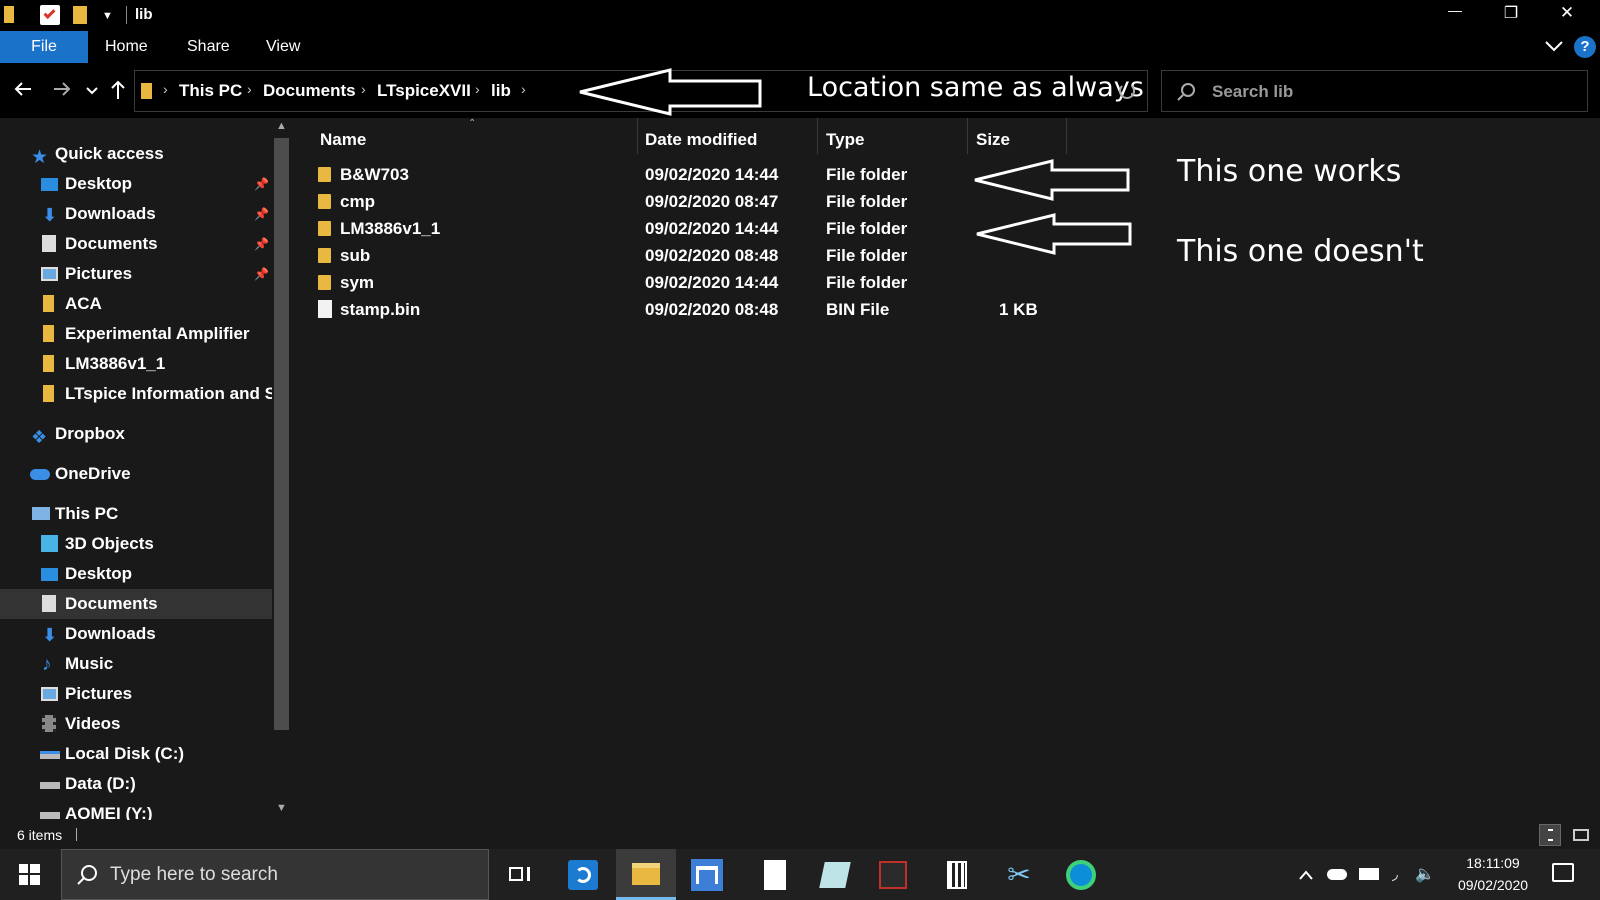  I want to click on doesnt-annotation: This one doesn't, so click(1300, 251).